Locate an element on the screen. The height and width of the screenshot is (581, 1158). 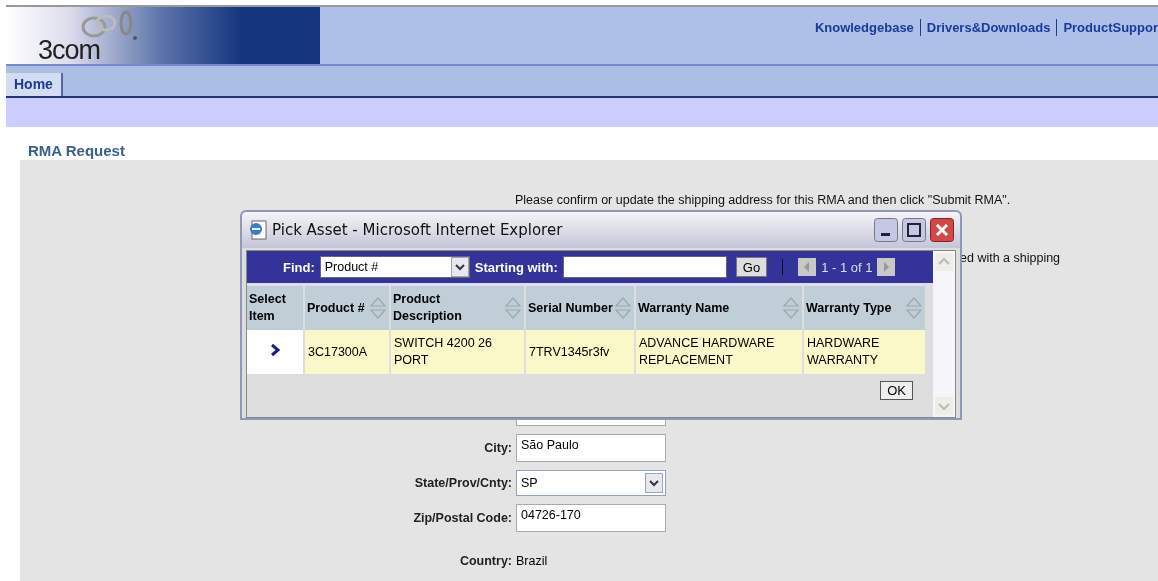
select-chevron-icon is located at coordinates (275, 349).